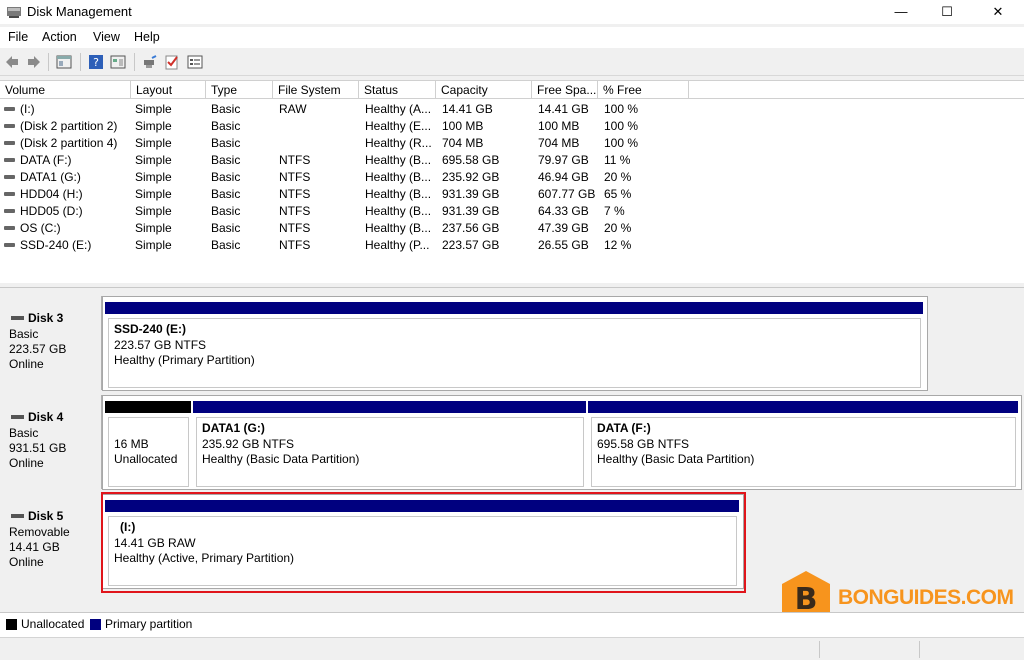 This screenshot has height=660, width=1024. Describe the element at coordinates (512, 648) in the screenshot. I see `status-bar` at that location.